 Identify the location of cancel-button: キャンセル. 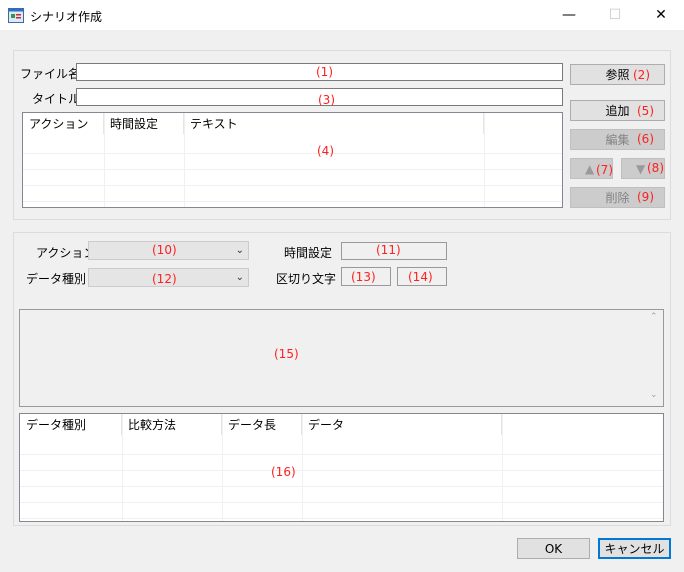
(634, 548).